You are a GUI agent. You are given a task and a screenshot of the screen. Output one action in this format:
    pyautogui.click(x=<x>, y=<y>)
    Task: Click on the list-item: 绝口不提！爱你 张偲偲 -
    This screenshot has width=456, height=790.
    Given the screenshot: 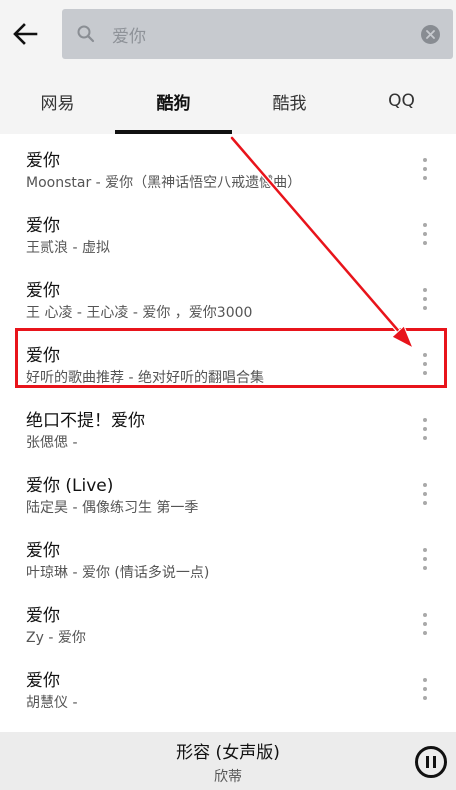 What is the action you would take?
    pyautogui.click(x=228, y=430)
    